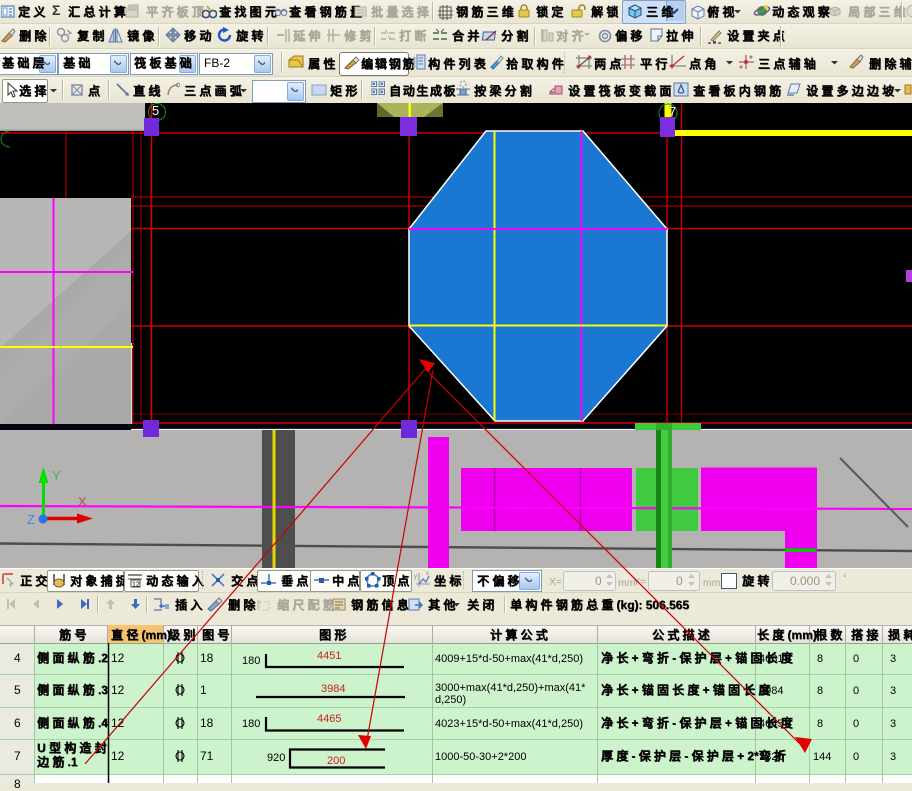  What do you see at coordinates (31, 519) in the screenshot?
I see `svg-text: Z` at bounding box center [31, 519].